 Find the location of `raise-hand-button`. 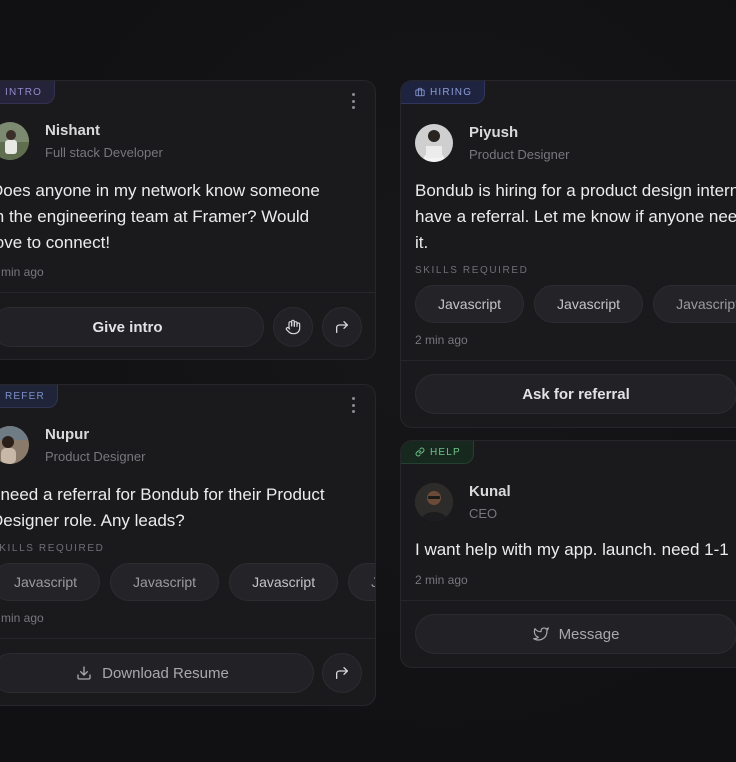

raise-hand-button is located at coordinates (293, 327).